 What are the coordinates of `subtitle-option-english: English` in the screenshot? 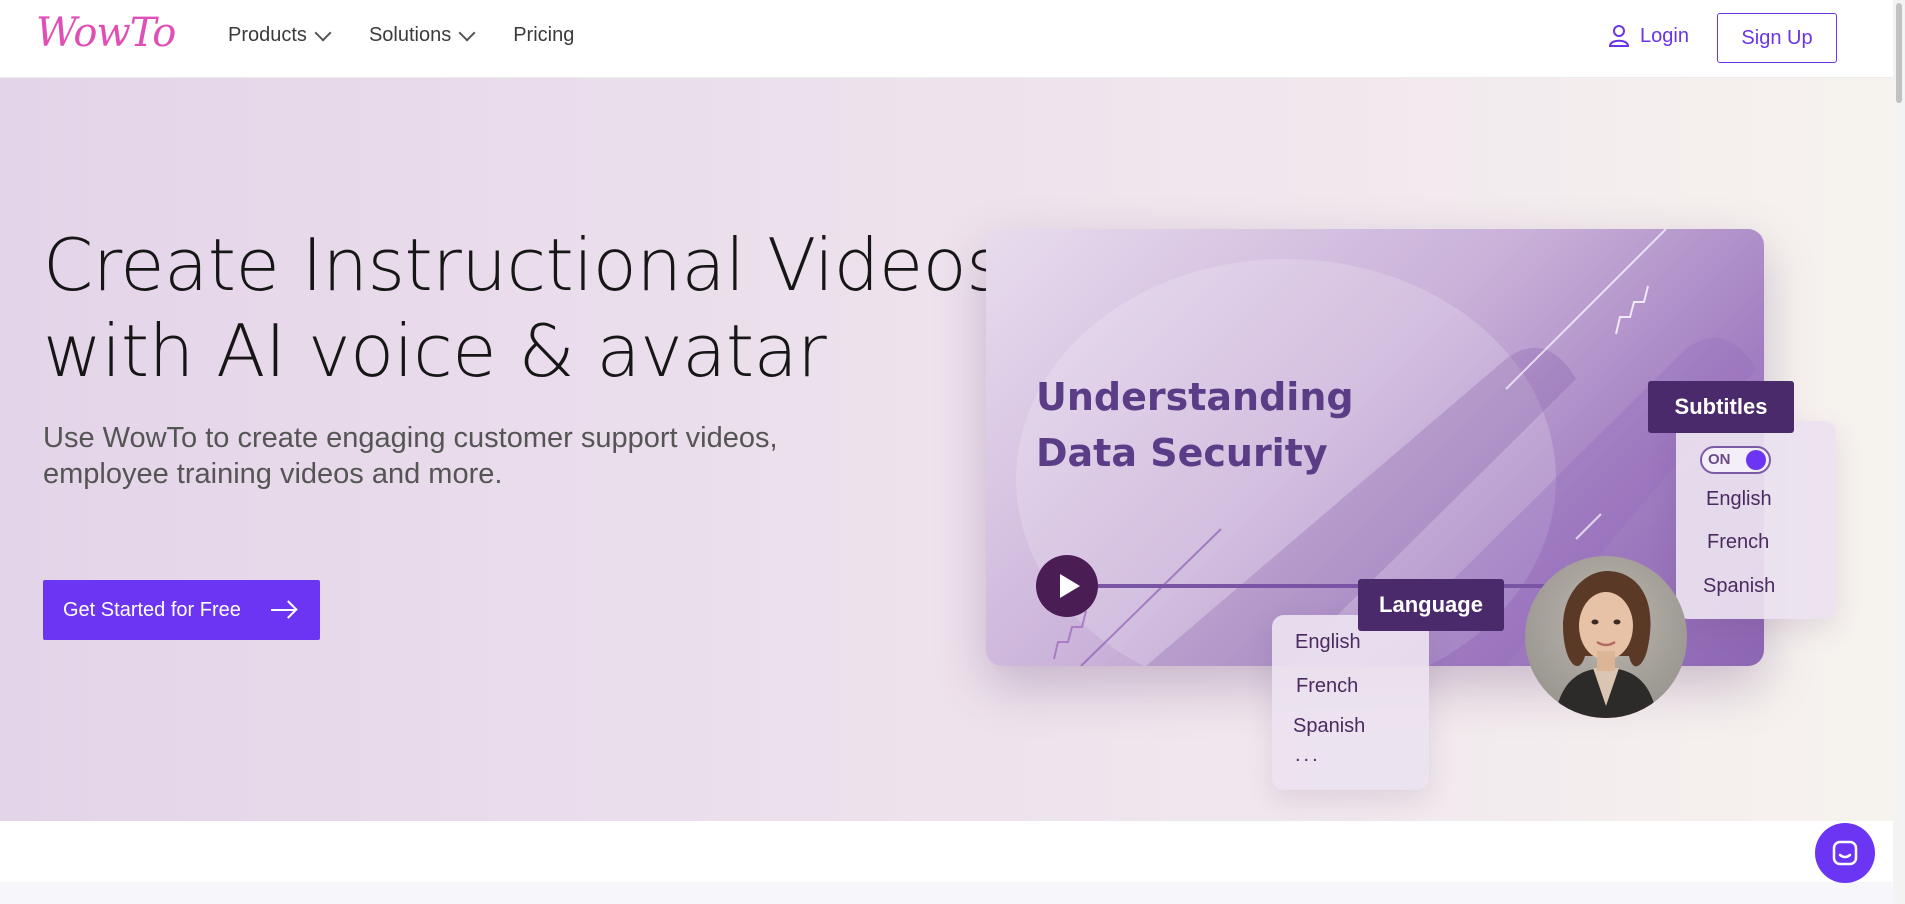 It's located at (1739, 499).